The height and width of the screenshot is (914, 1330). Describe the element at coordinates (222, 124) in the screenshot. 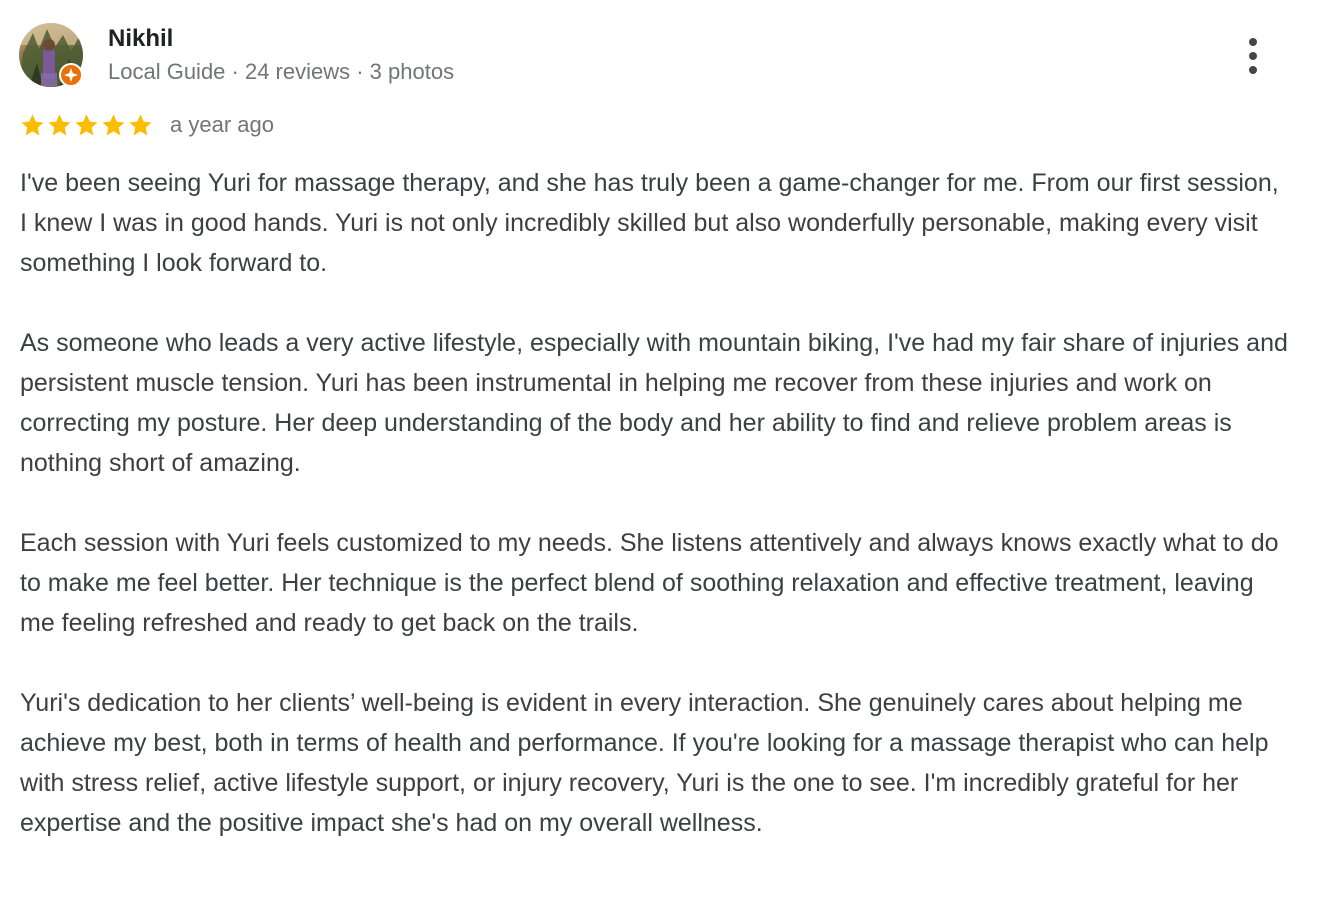

I see `review-date: a year ago` at that location.